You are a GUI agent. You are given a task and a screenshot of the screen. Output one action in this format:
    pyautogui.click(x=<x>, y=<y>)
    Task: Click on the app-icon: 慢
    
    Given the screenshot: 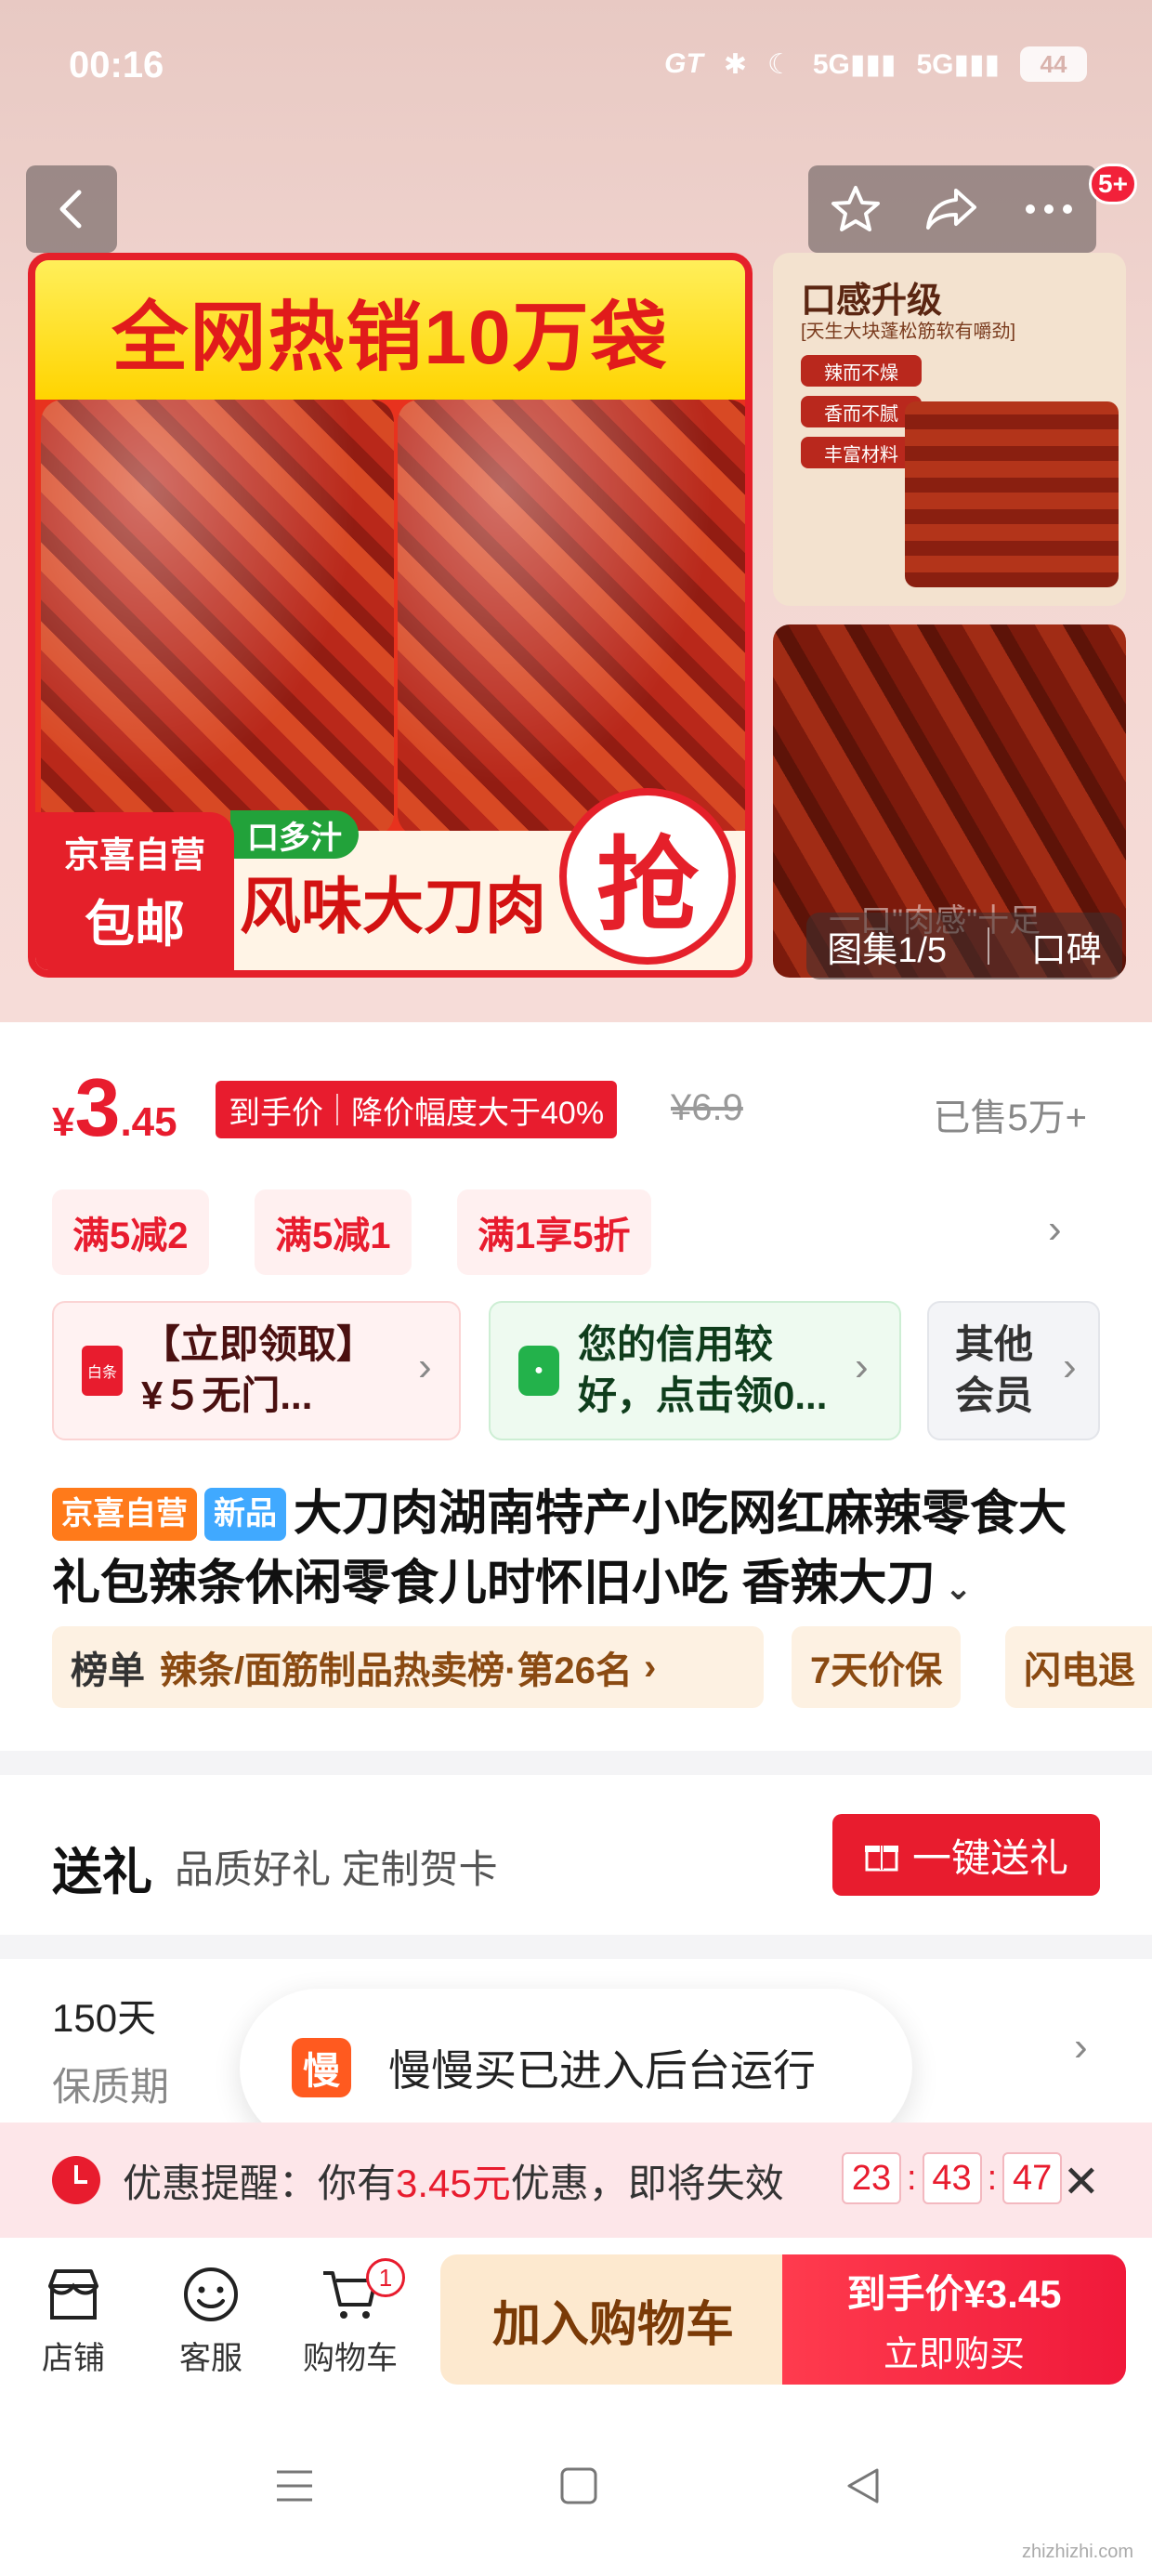 What is the action you would take?
    pyautogui.click(x=321, y=2067)
    